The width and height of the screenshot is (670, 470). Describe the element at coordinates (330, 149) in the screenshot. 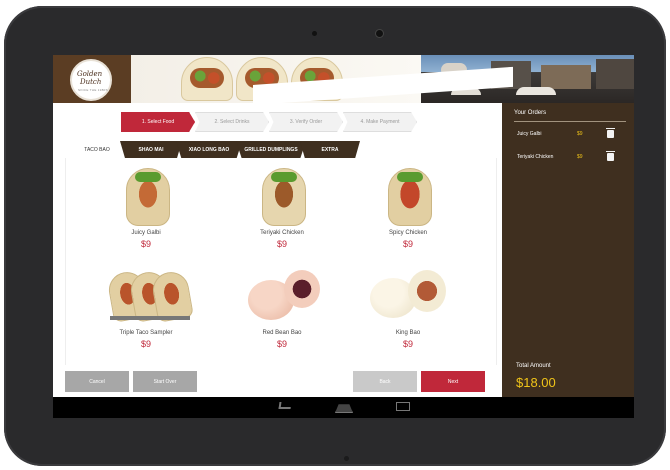

I see `tab-extra: EXTRA` at that location.